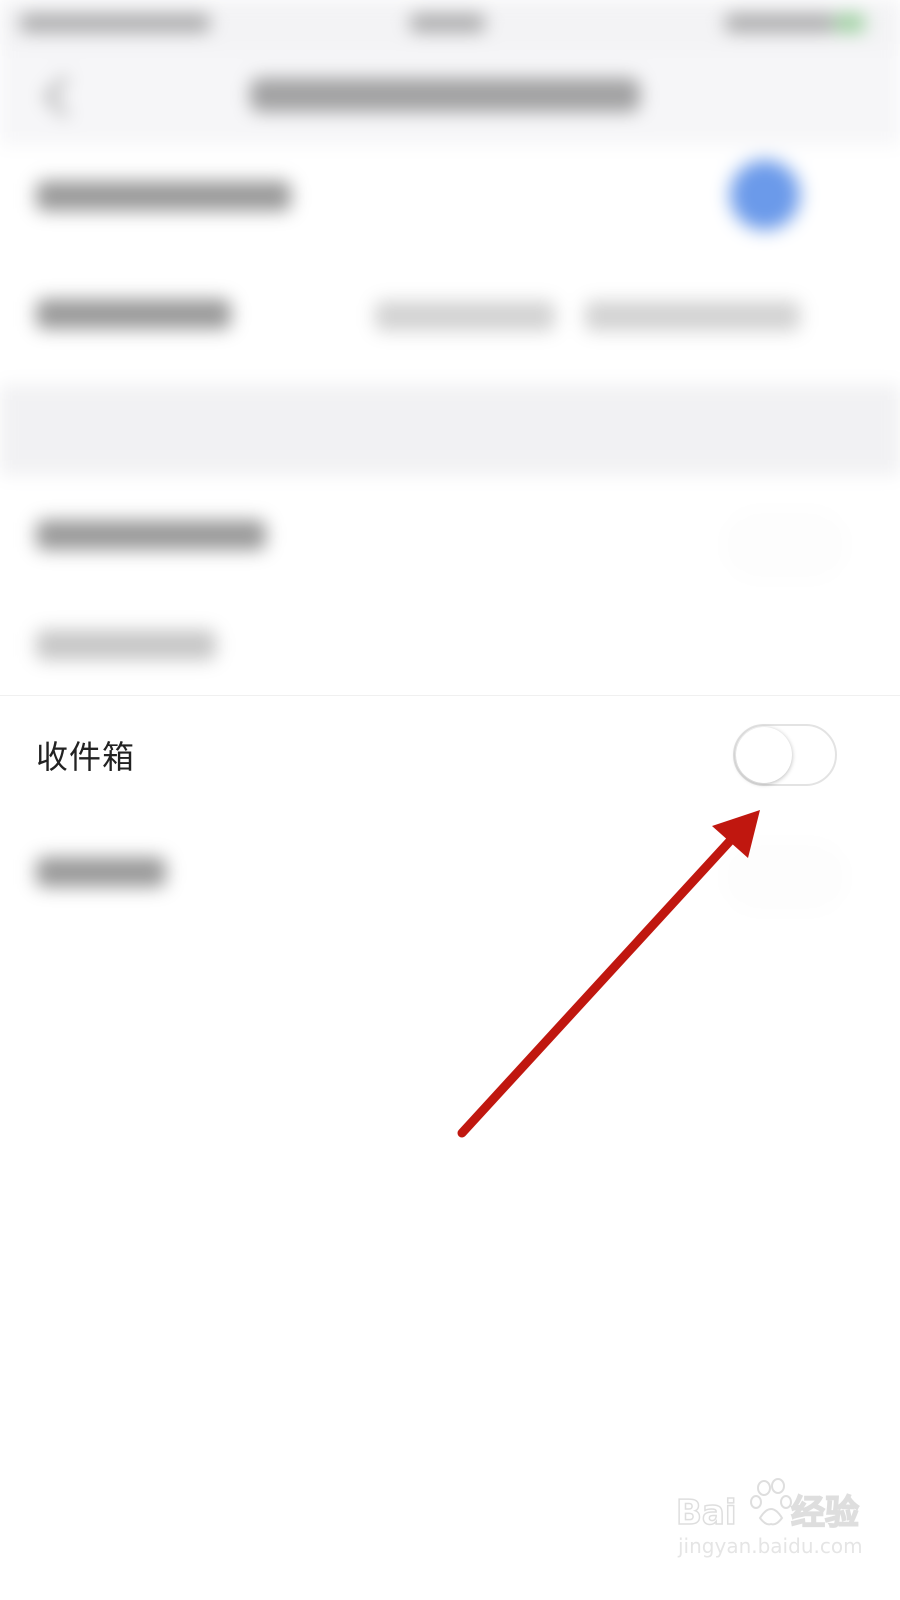  What do you see at coordinates (769, 1518) in the screenshot?
I see `baidu-watermark-logo: Bai 经验 jingyan.baidu.com` at bounding box center [769, 1518].